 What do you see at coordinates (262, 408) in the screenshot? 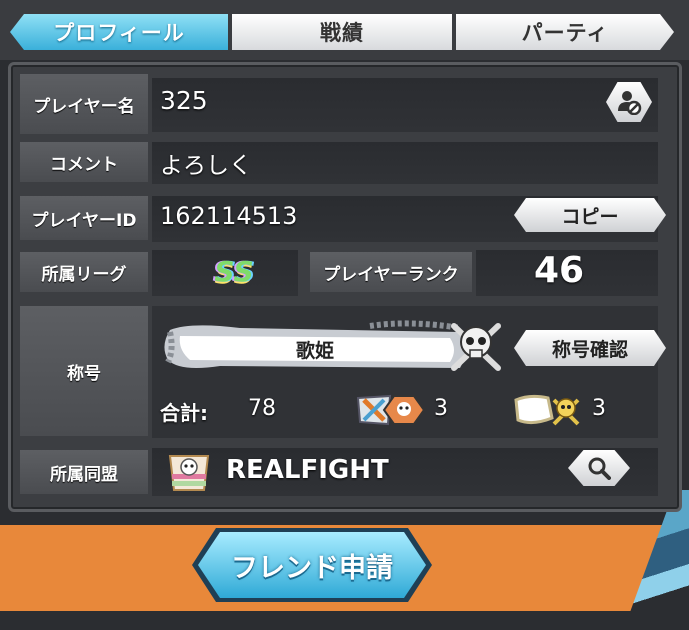
I see `total-value: 78` at bounding box center [262, 408].